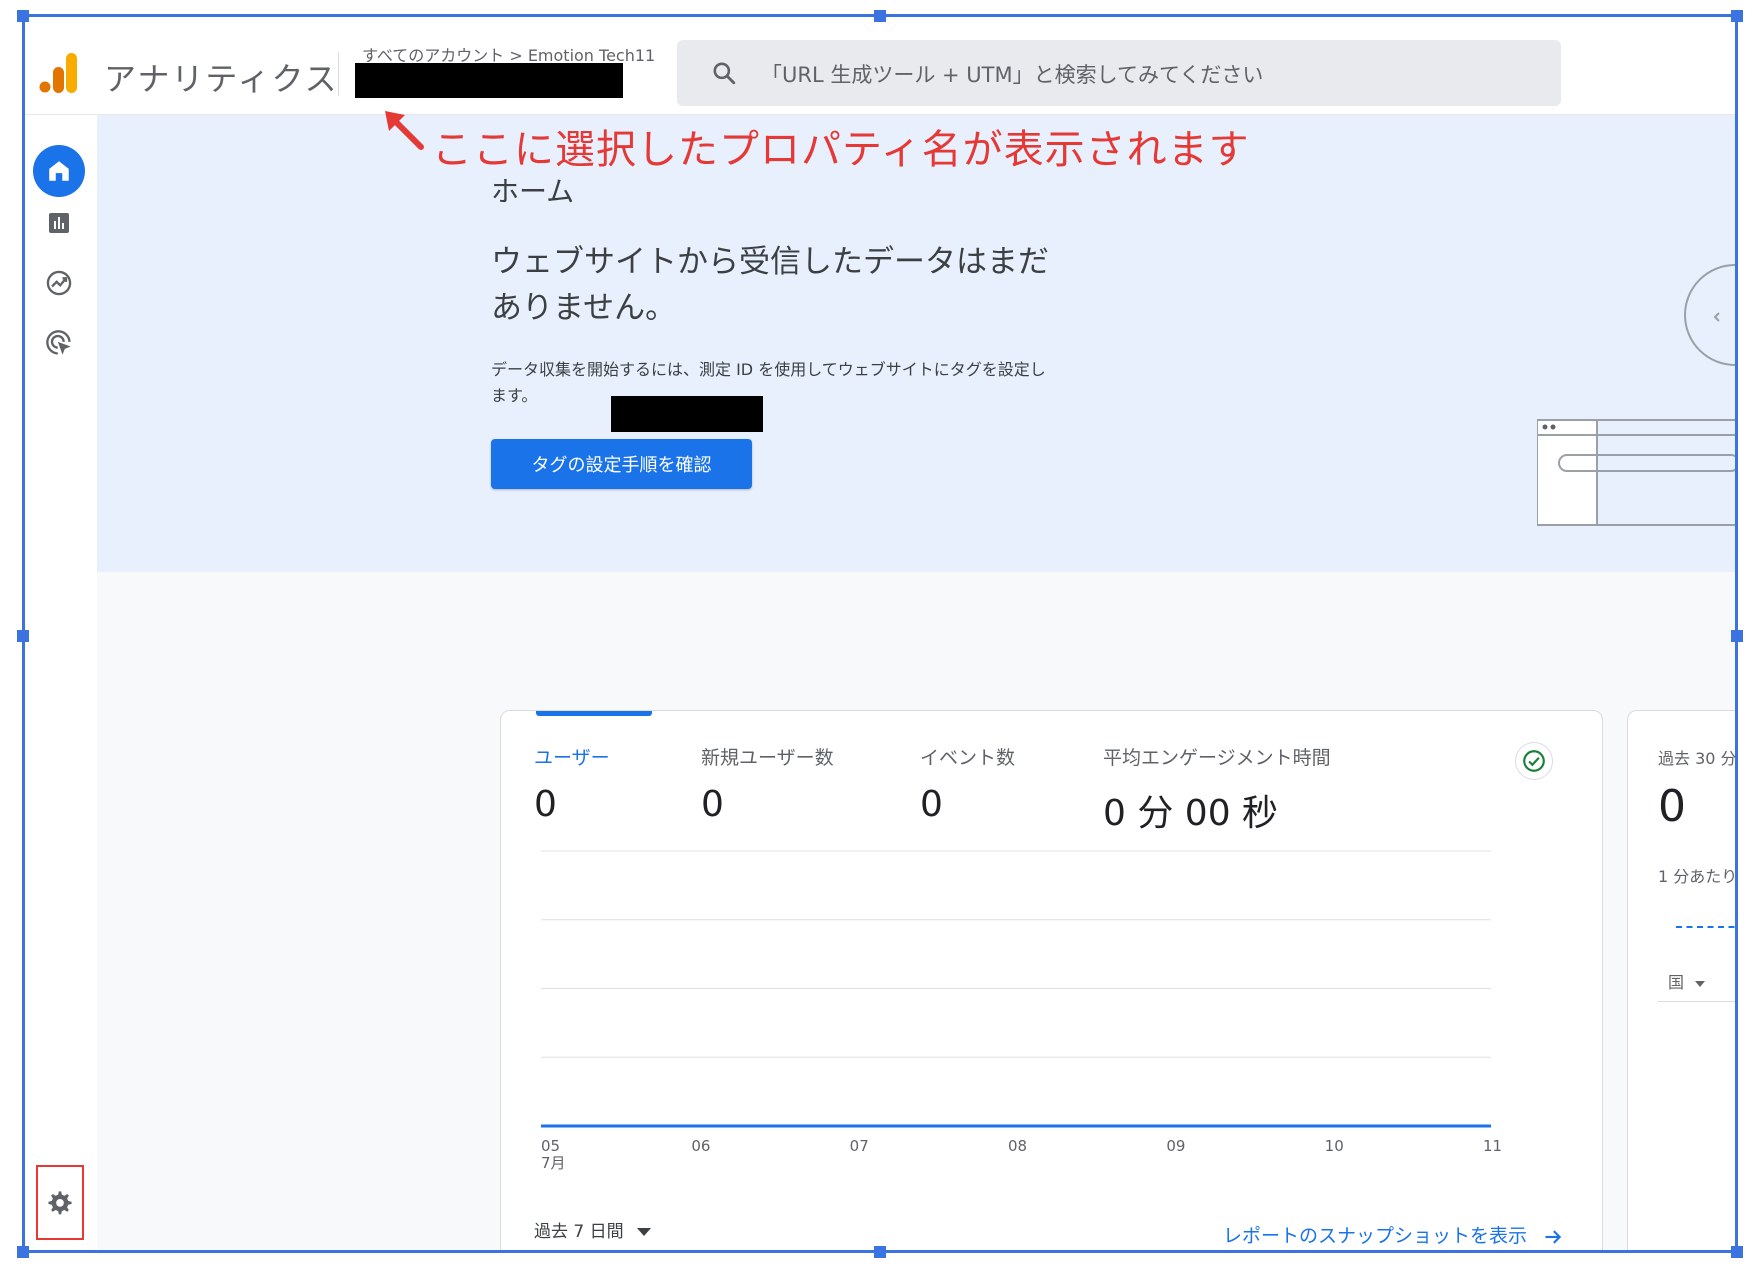  Describe the element at coordinates (1021, 1010) in the screenshot. I see `users-line-chart: 05 06 07 08 09 10 11 7月` at that location.